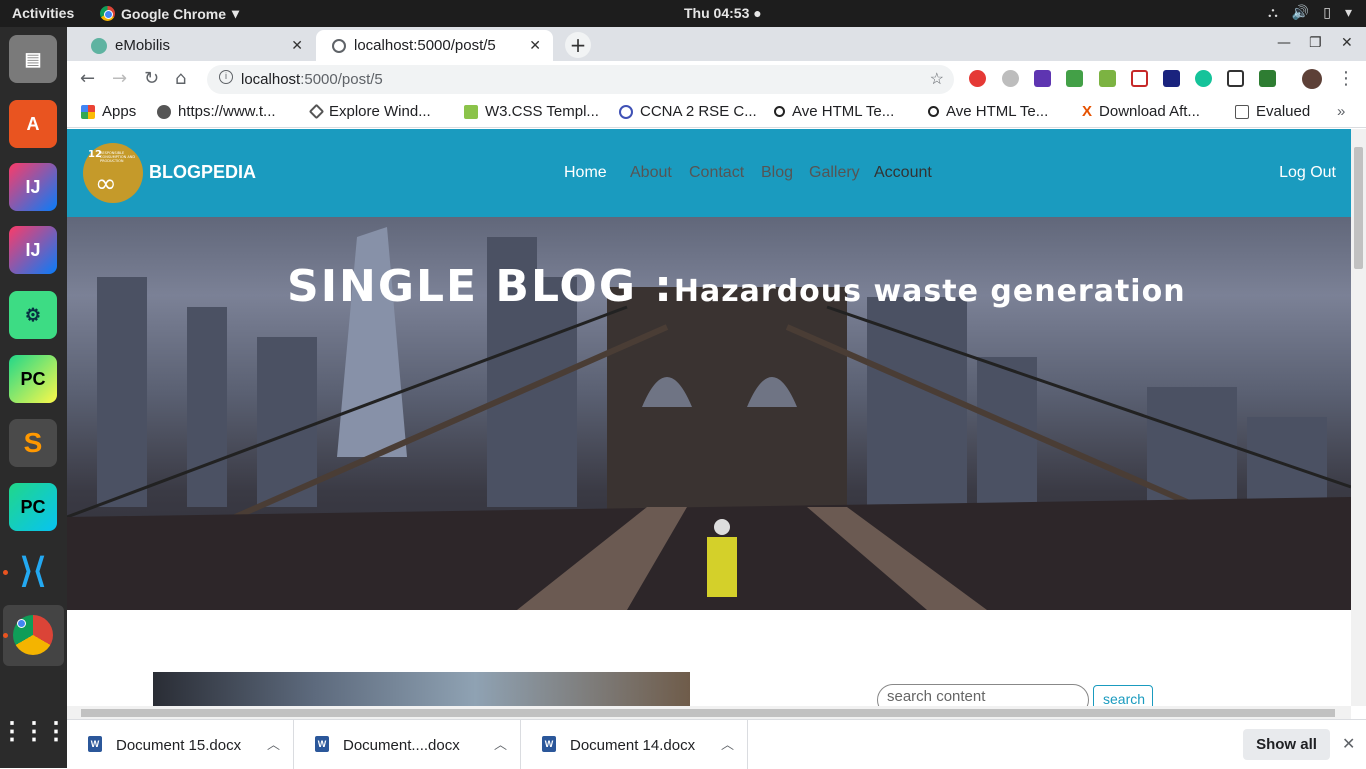 The width and height of the screenshot is (1366, 769). I want to click on site-brand: BLOGPEDIA, so click(202, 172).